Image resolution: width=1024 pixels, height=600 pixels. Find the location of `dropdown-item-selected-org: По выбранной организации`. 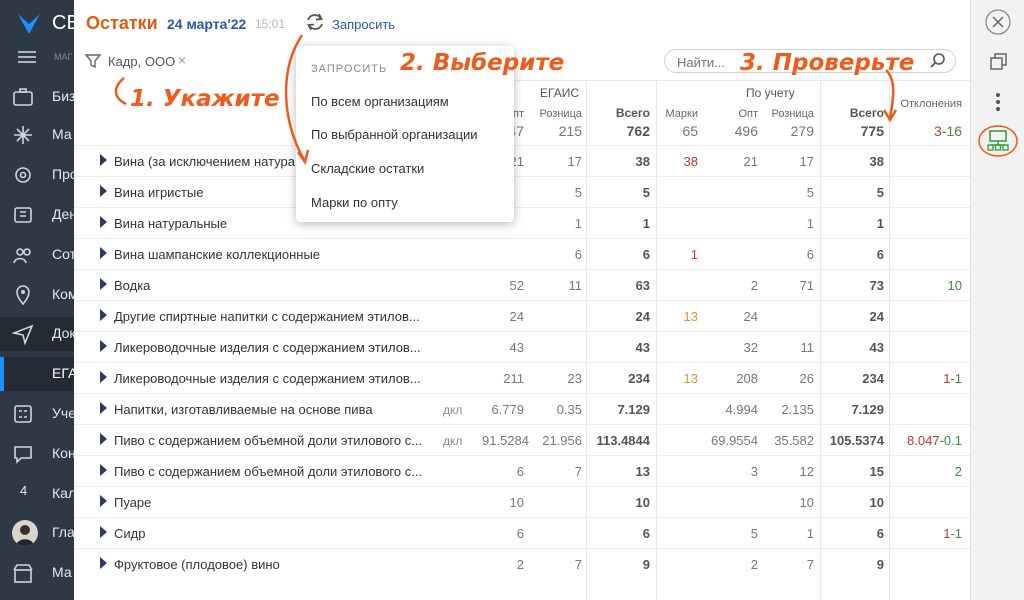

dropdown-item-selected-org: По выбранной организации is located at coordinates (394, 134).